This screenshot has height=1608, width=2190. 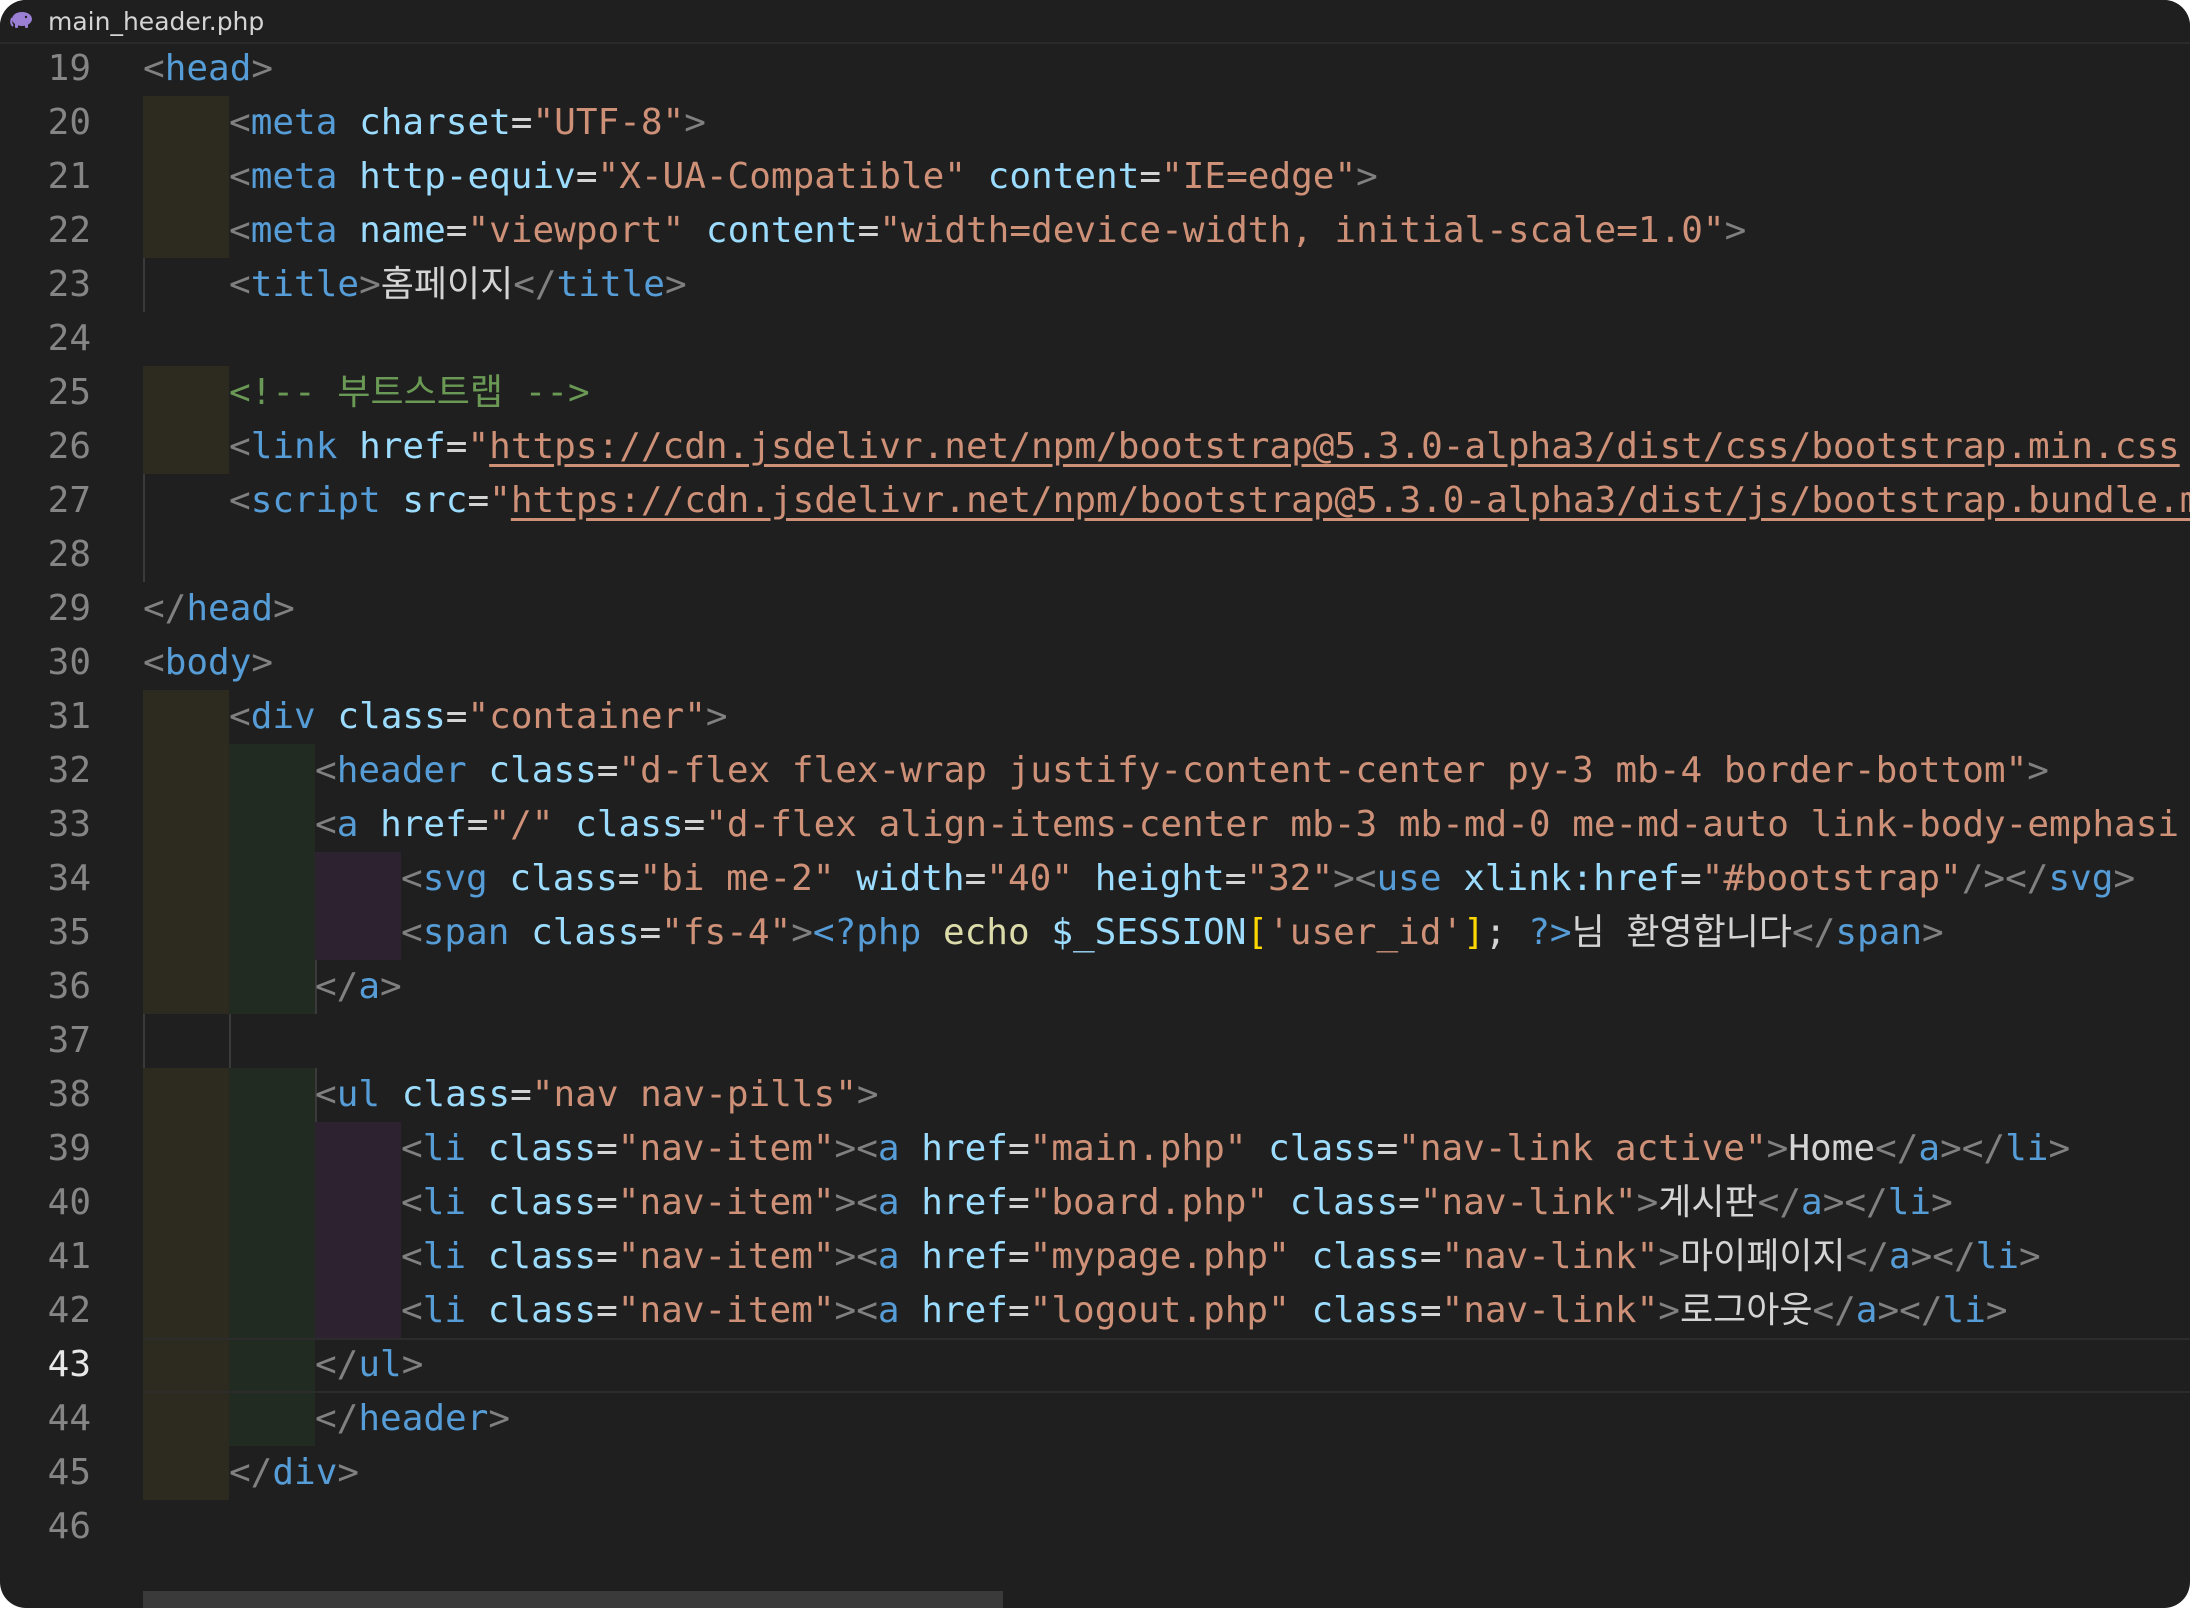 What do you see at coordinates (478, 717) in the screenshot?
I see `code-line: <div class="container">` at bounding box center [478, 717].